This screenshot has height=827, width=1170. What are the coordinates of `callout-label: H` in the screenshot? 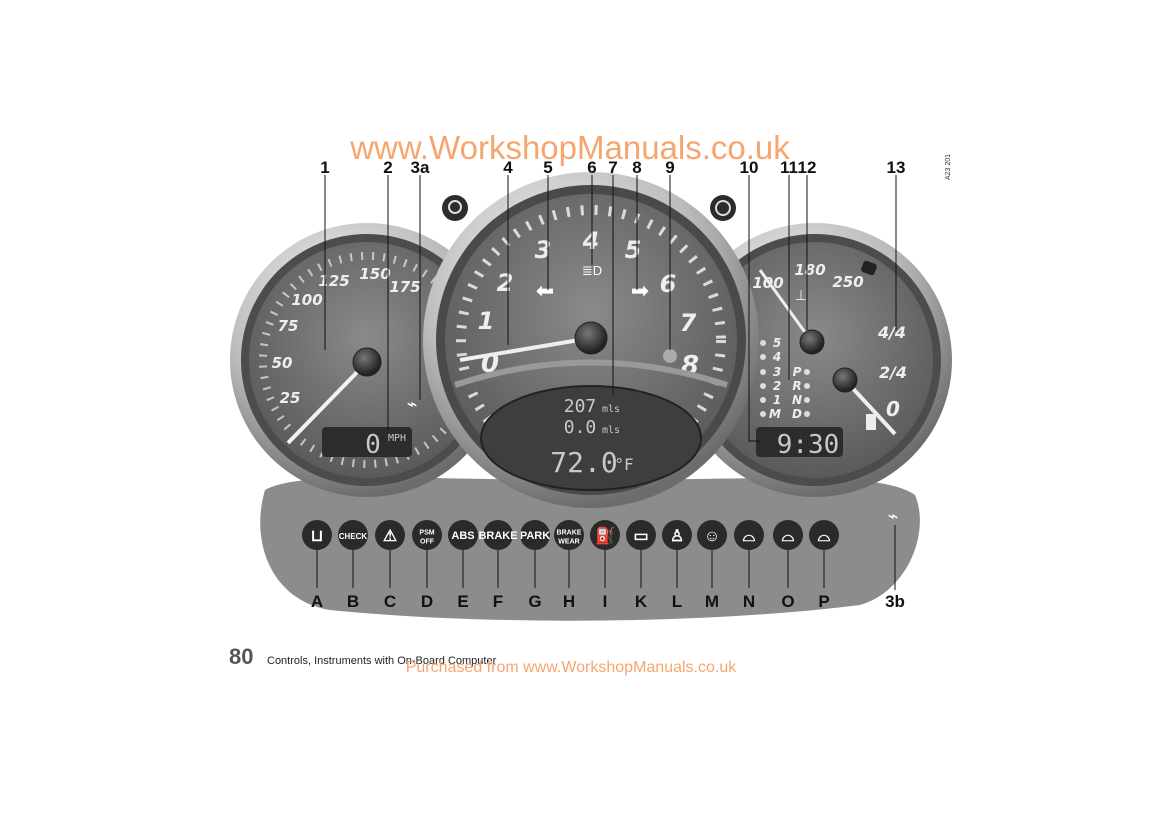 It's located at (569, 601).